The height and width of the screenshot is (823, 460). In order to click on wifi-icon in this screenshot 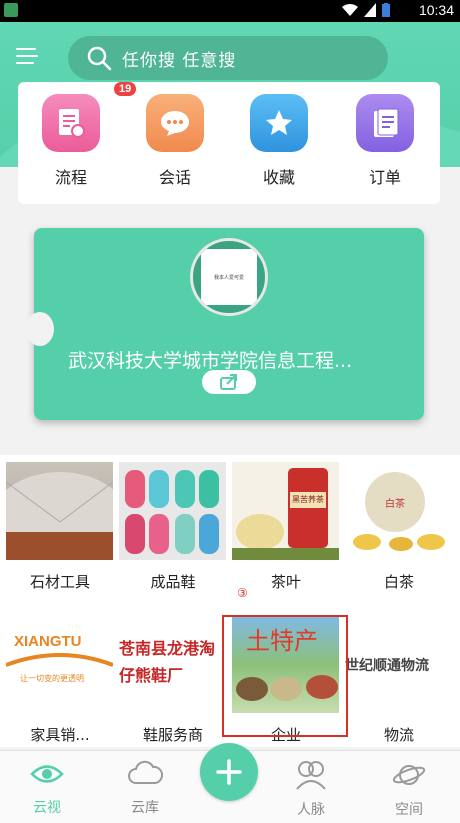, I will do `click(350, 9)`.